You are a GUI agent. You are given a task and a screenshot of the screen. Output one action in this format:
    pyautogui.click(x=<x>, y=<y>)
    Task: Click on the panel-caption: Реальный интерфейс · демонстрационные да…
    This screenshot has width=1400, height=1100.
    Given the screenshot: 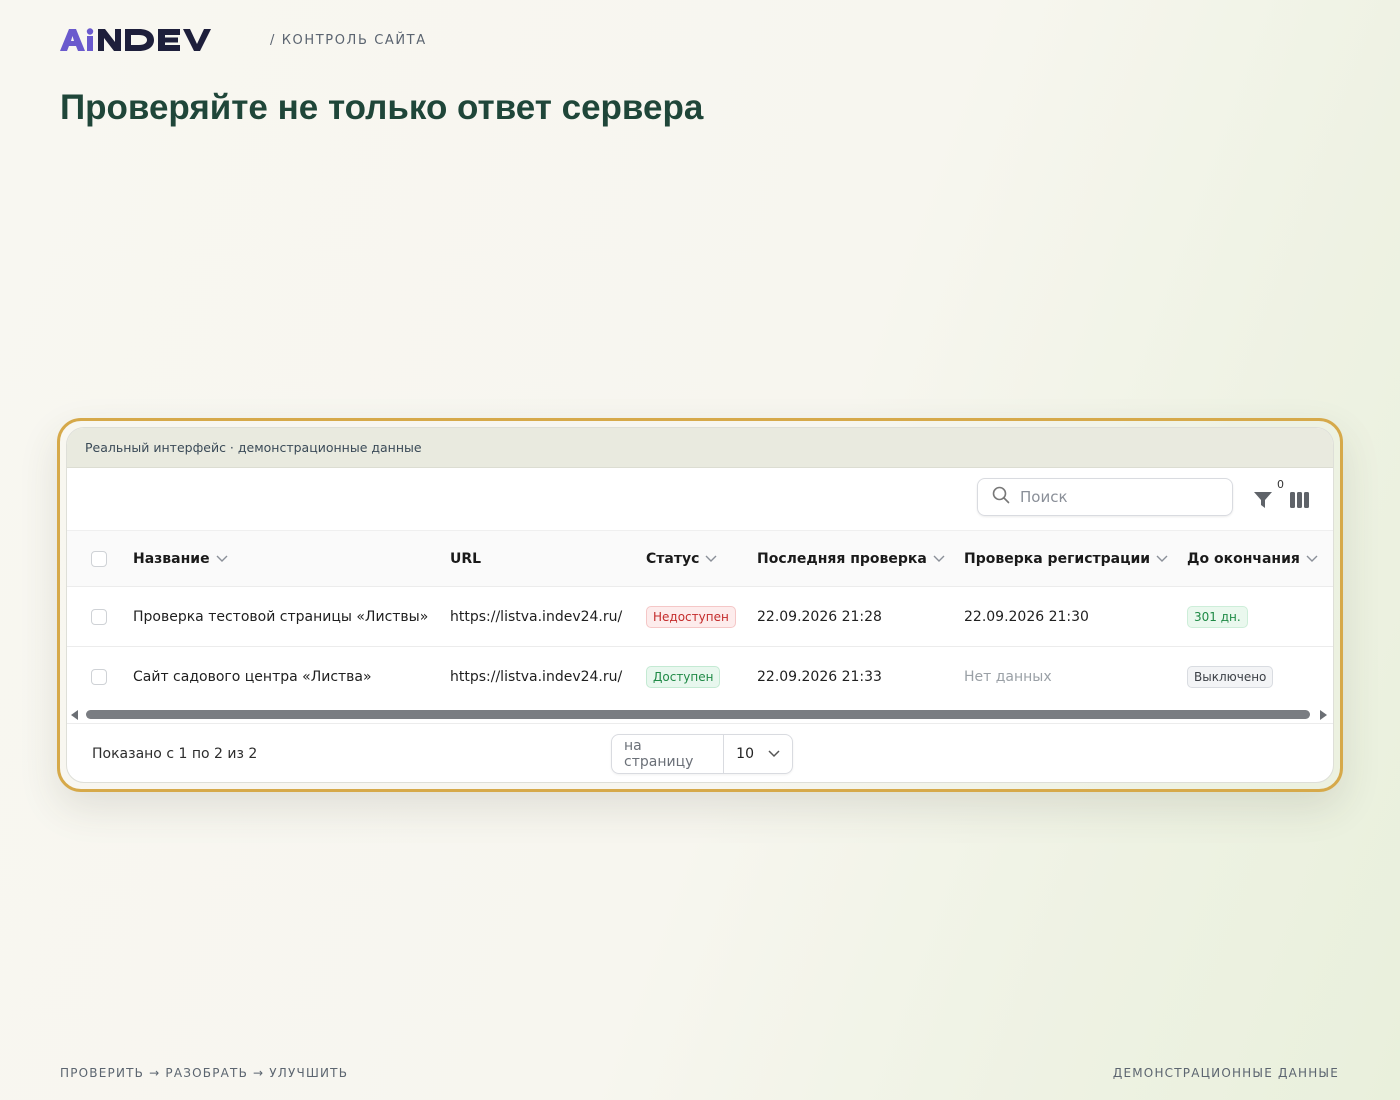 What is the action you would take?
    pyautogui.click(x=700, y=448)
    